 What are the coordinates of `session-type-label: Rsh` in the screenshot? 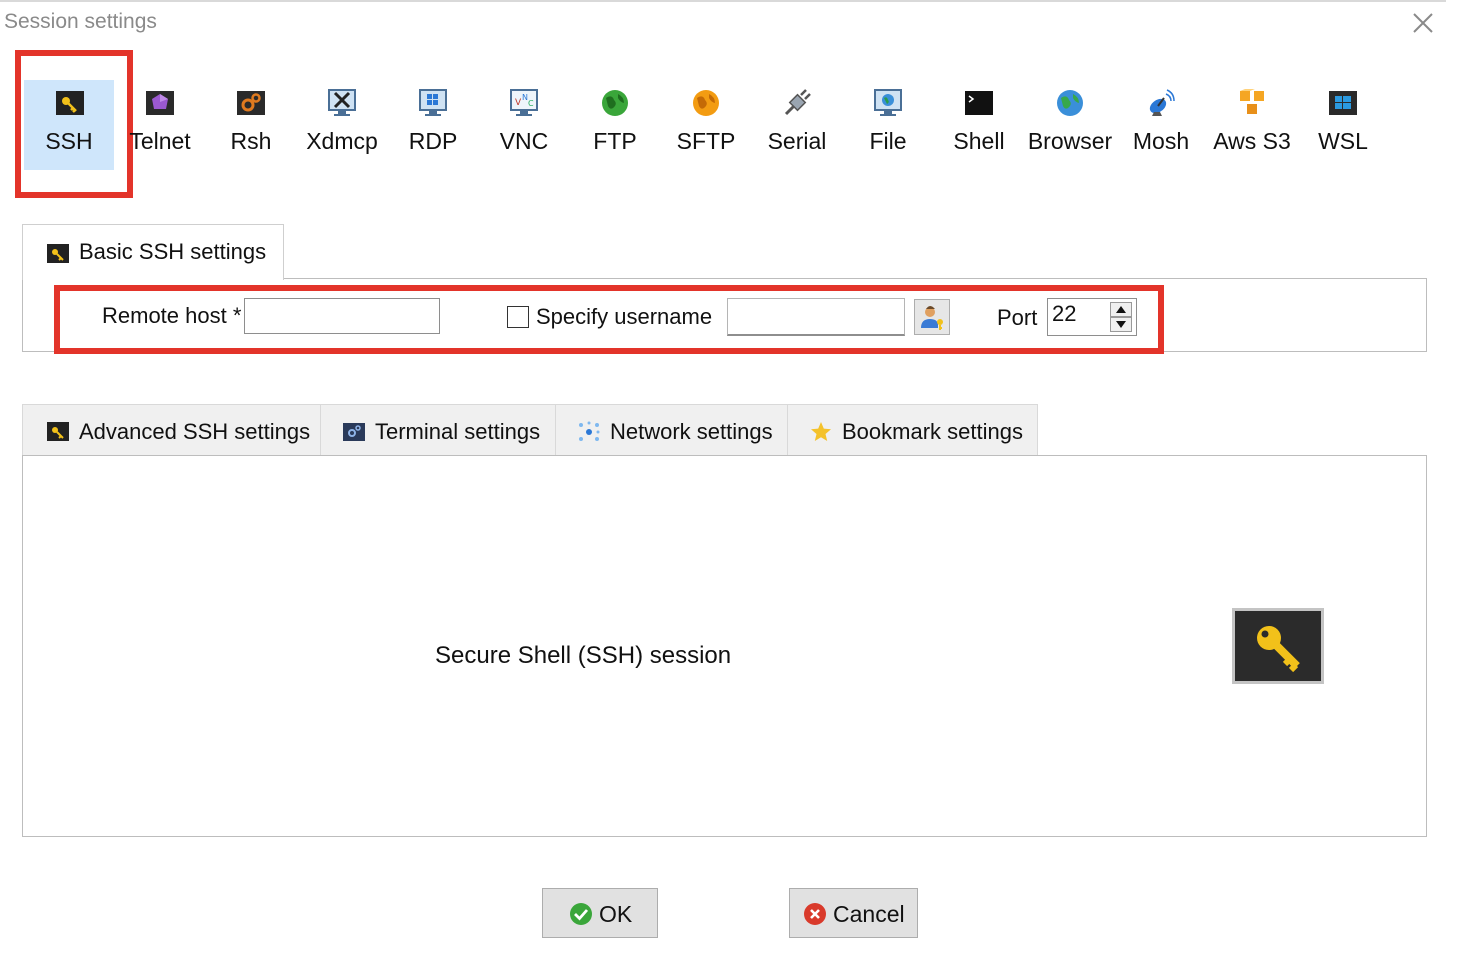 It's located at (251, 141).